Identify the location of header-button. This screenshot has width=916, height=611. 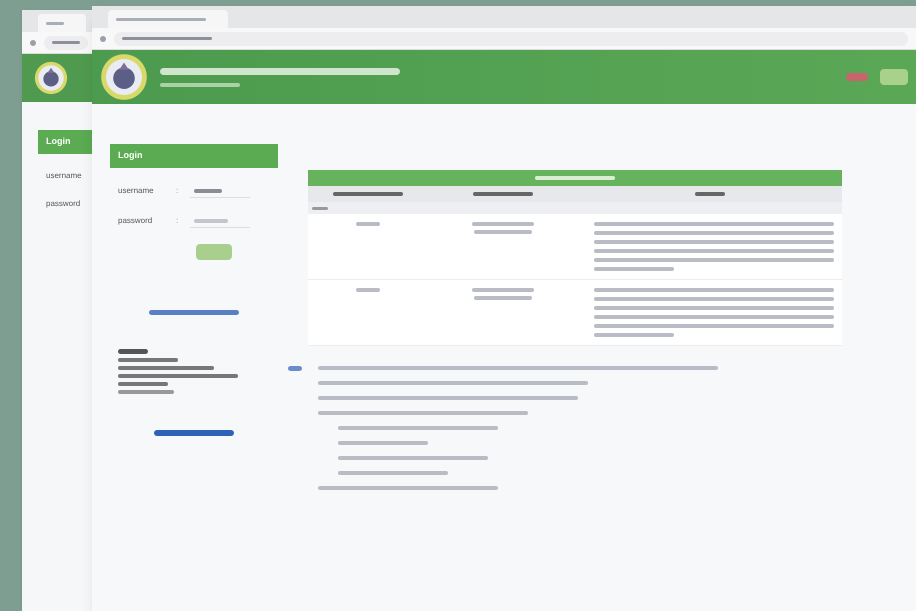
(894, 77).